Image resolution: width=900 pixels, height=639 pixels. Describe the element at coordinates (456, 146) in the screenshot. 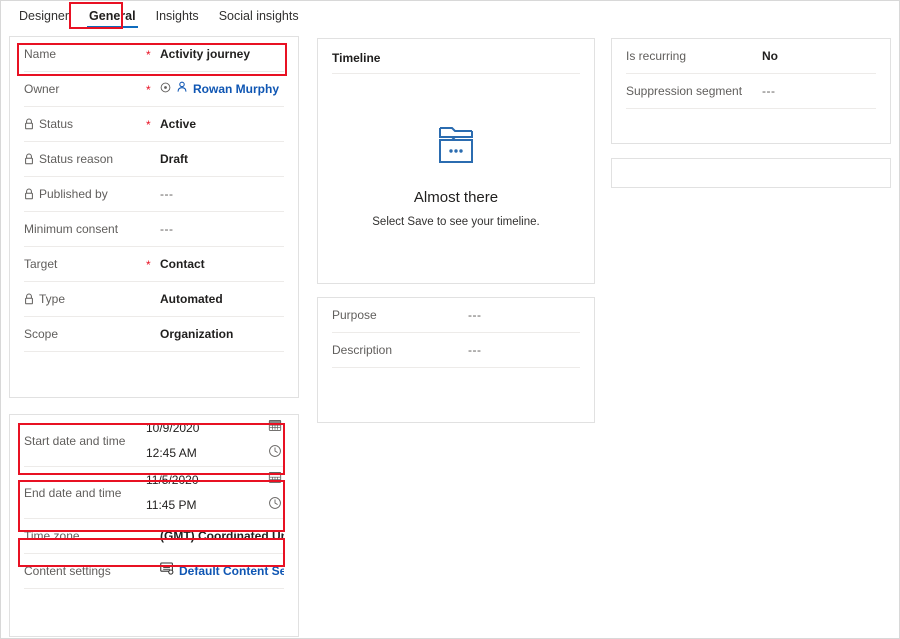

I see `folder-stack-icon` at that location.